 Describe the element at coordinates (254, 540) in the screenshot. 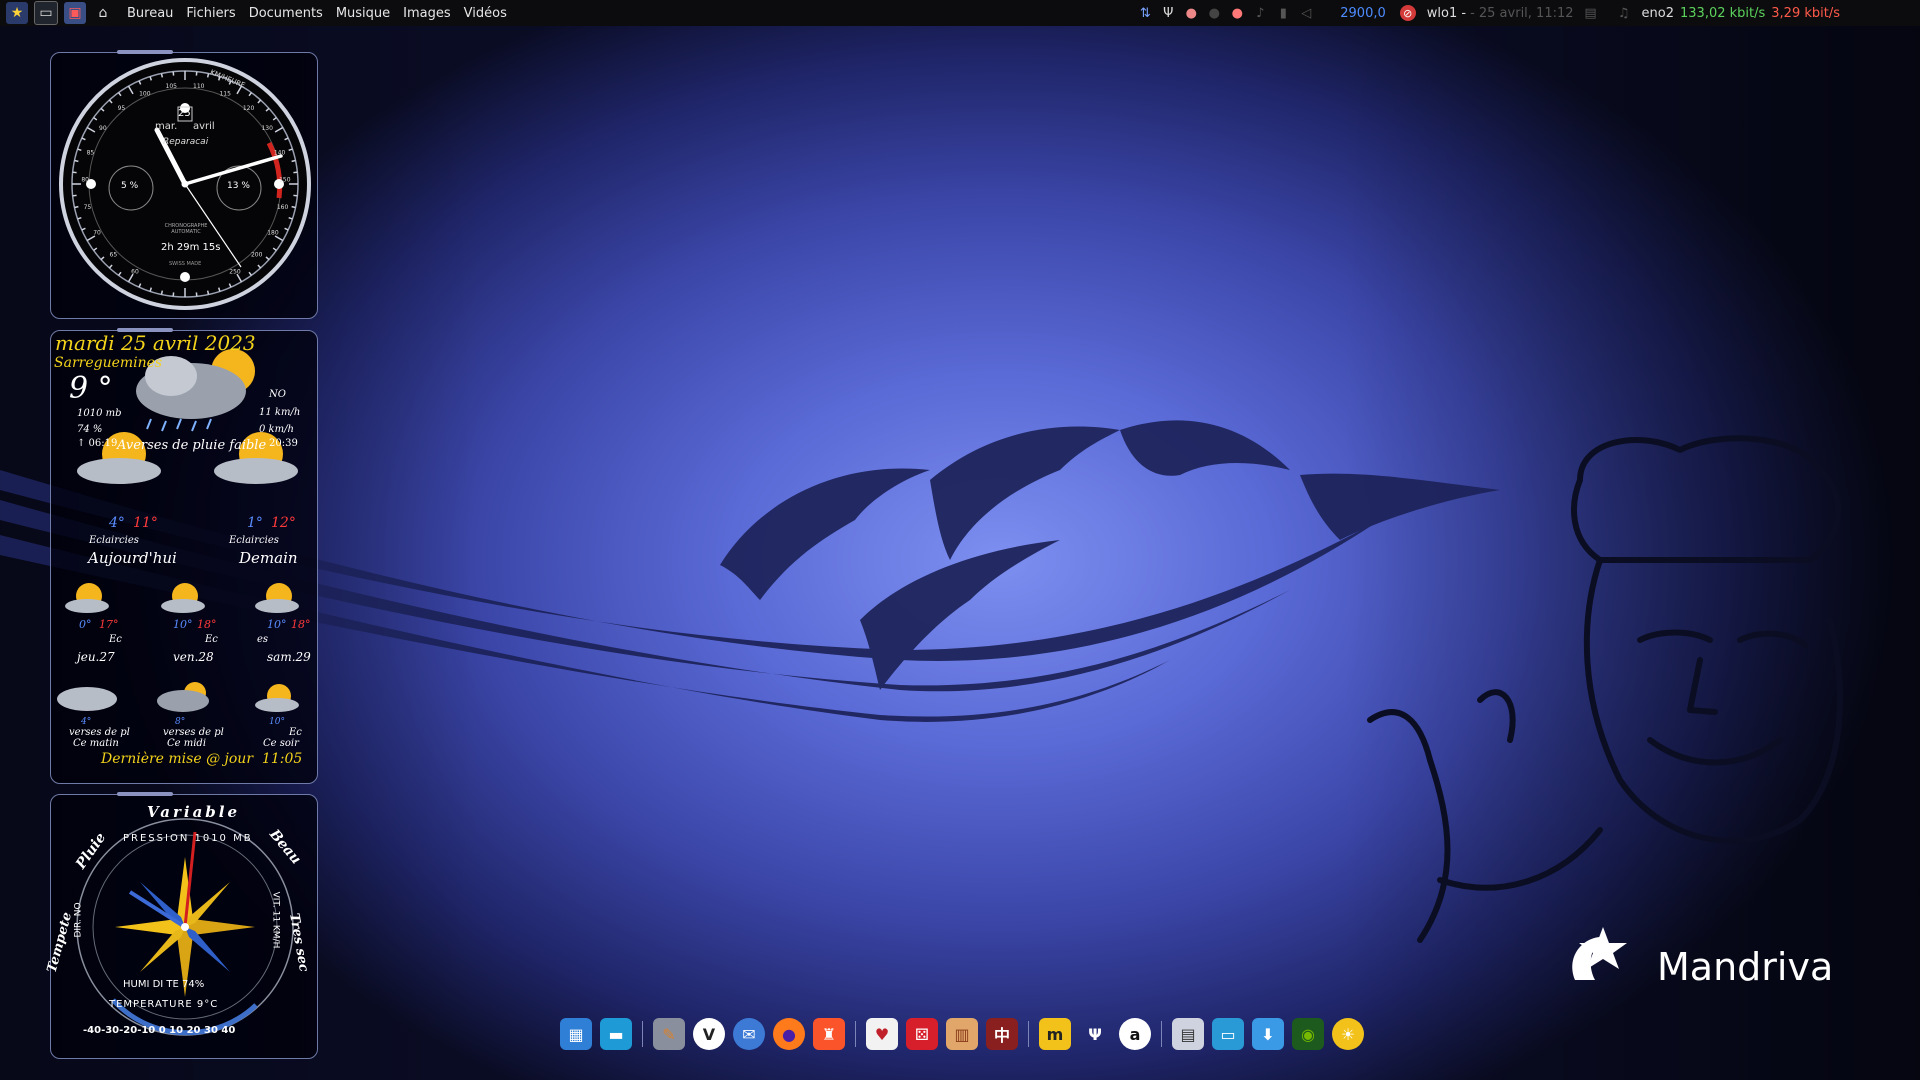

I see `tomorrow-desc: Eclaircies` at that location.